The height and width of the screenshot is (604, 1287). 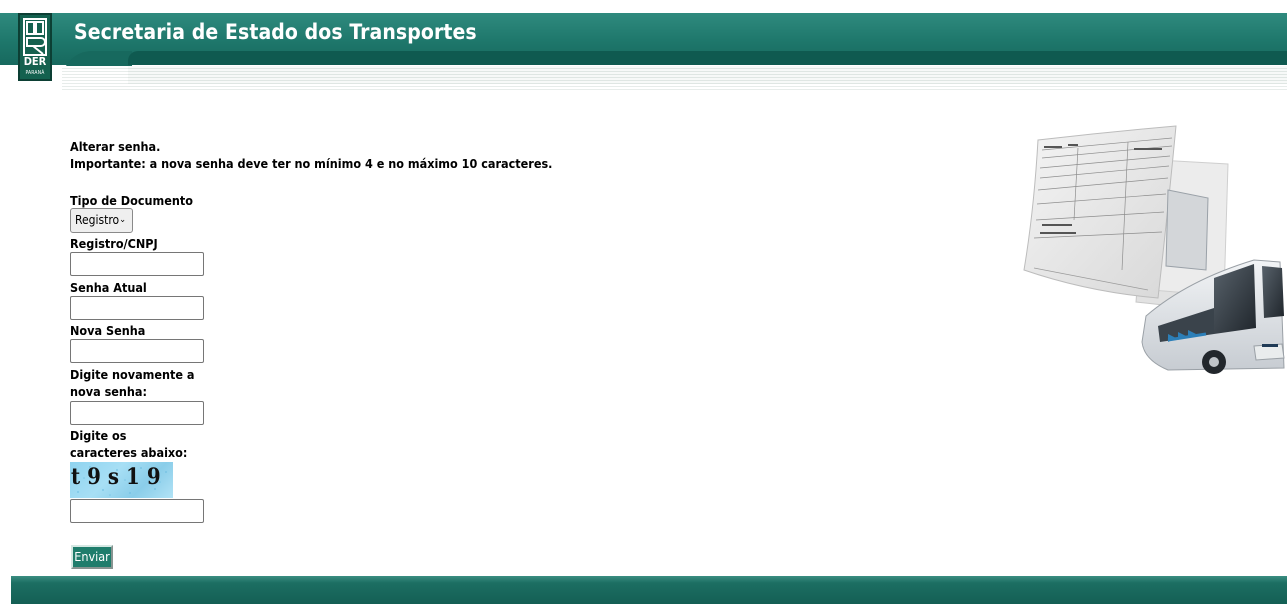 I want to click on captcha-label: Digite os caracteres abaixo:, so click(x=129, y=444).